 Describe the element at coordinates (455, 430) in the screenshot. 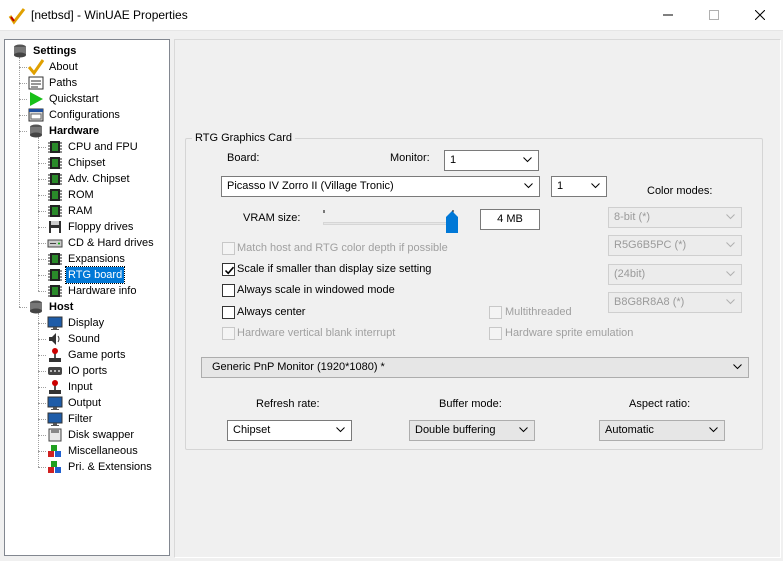

I see `buffer-mode-value: Double buffering` at that location.